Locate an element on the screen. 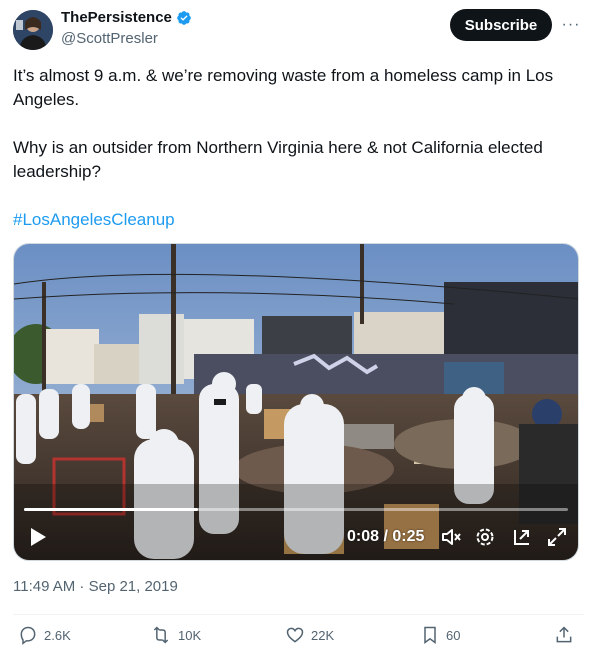 Image resolution: width=597 pixels, height=668 pixels. verified-badge-icon is located at coordinates (184, 18).